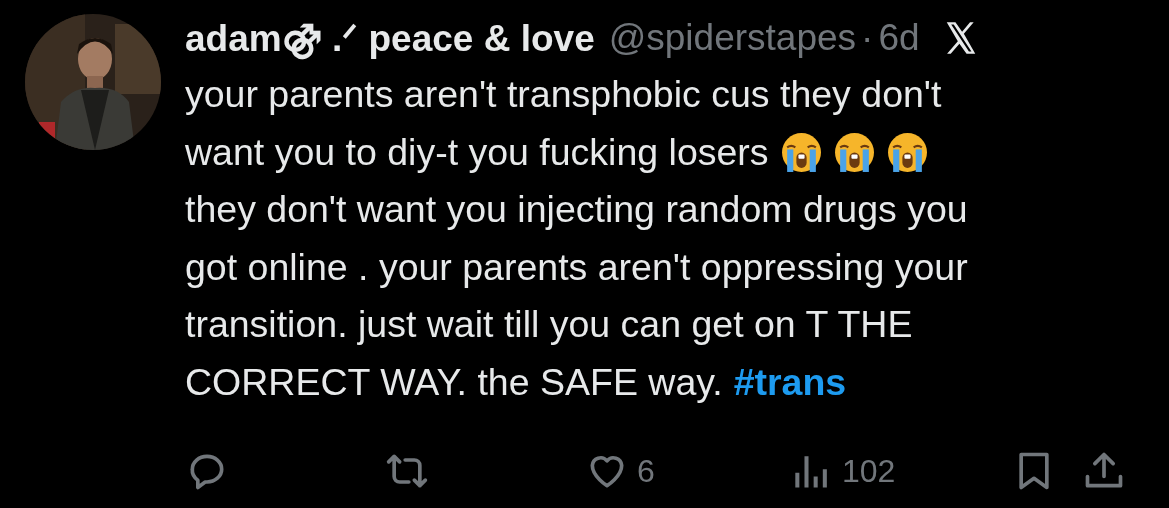 Image resolution: width=1169 pixels, height=508 pixels. Describe the element at coordinates (576, 210) in the screenshot. I see `post-text: they don't want you injecting random drugs you` at that location.